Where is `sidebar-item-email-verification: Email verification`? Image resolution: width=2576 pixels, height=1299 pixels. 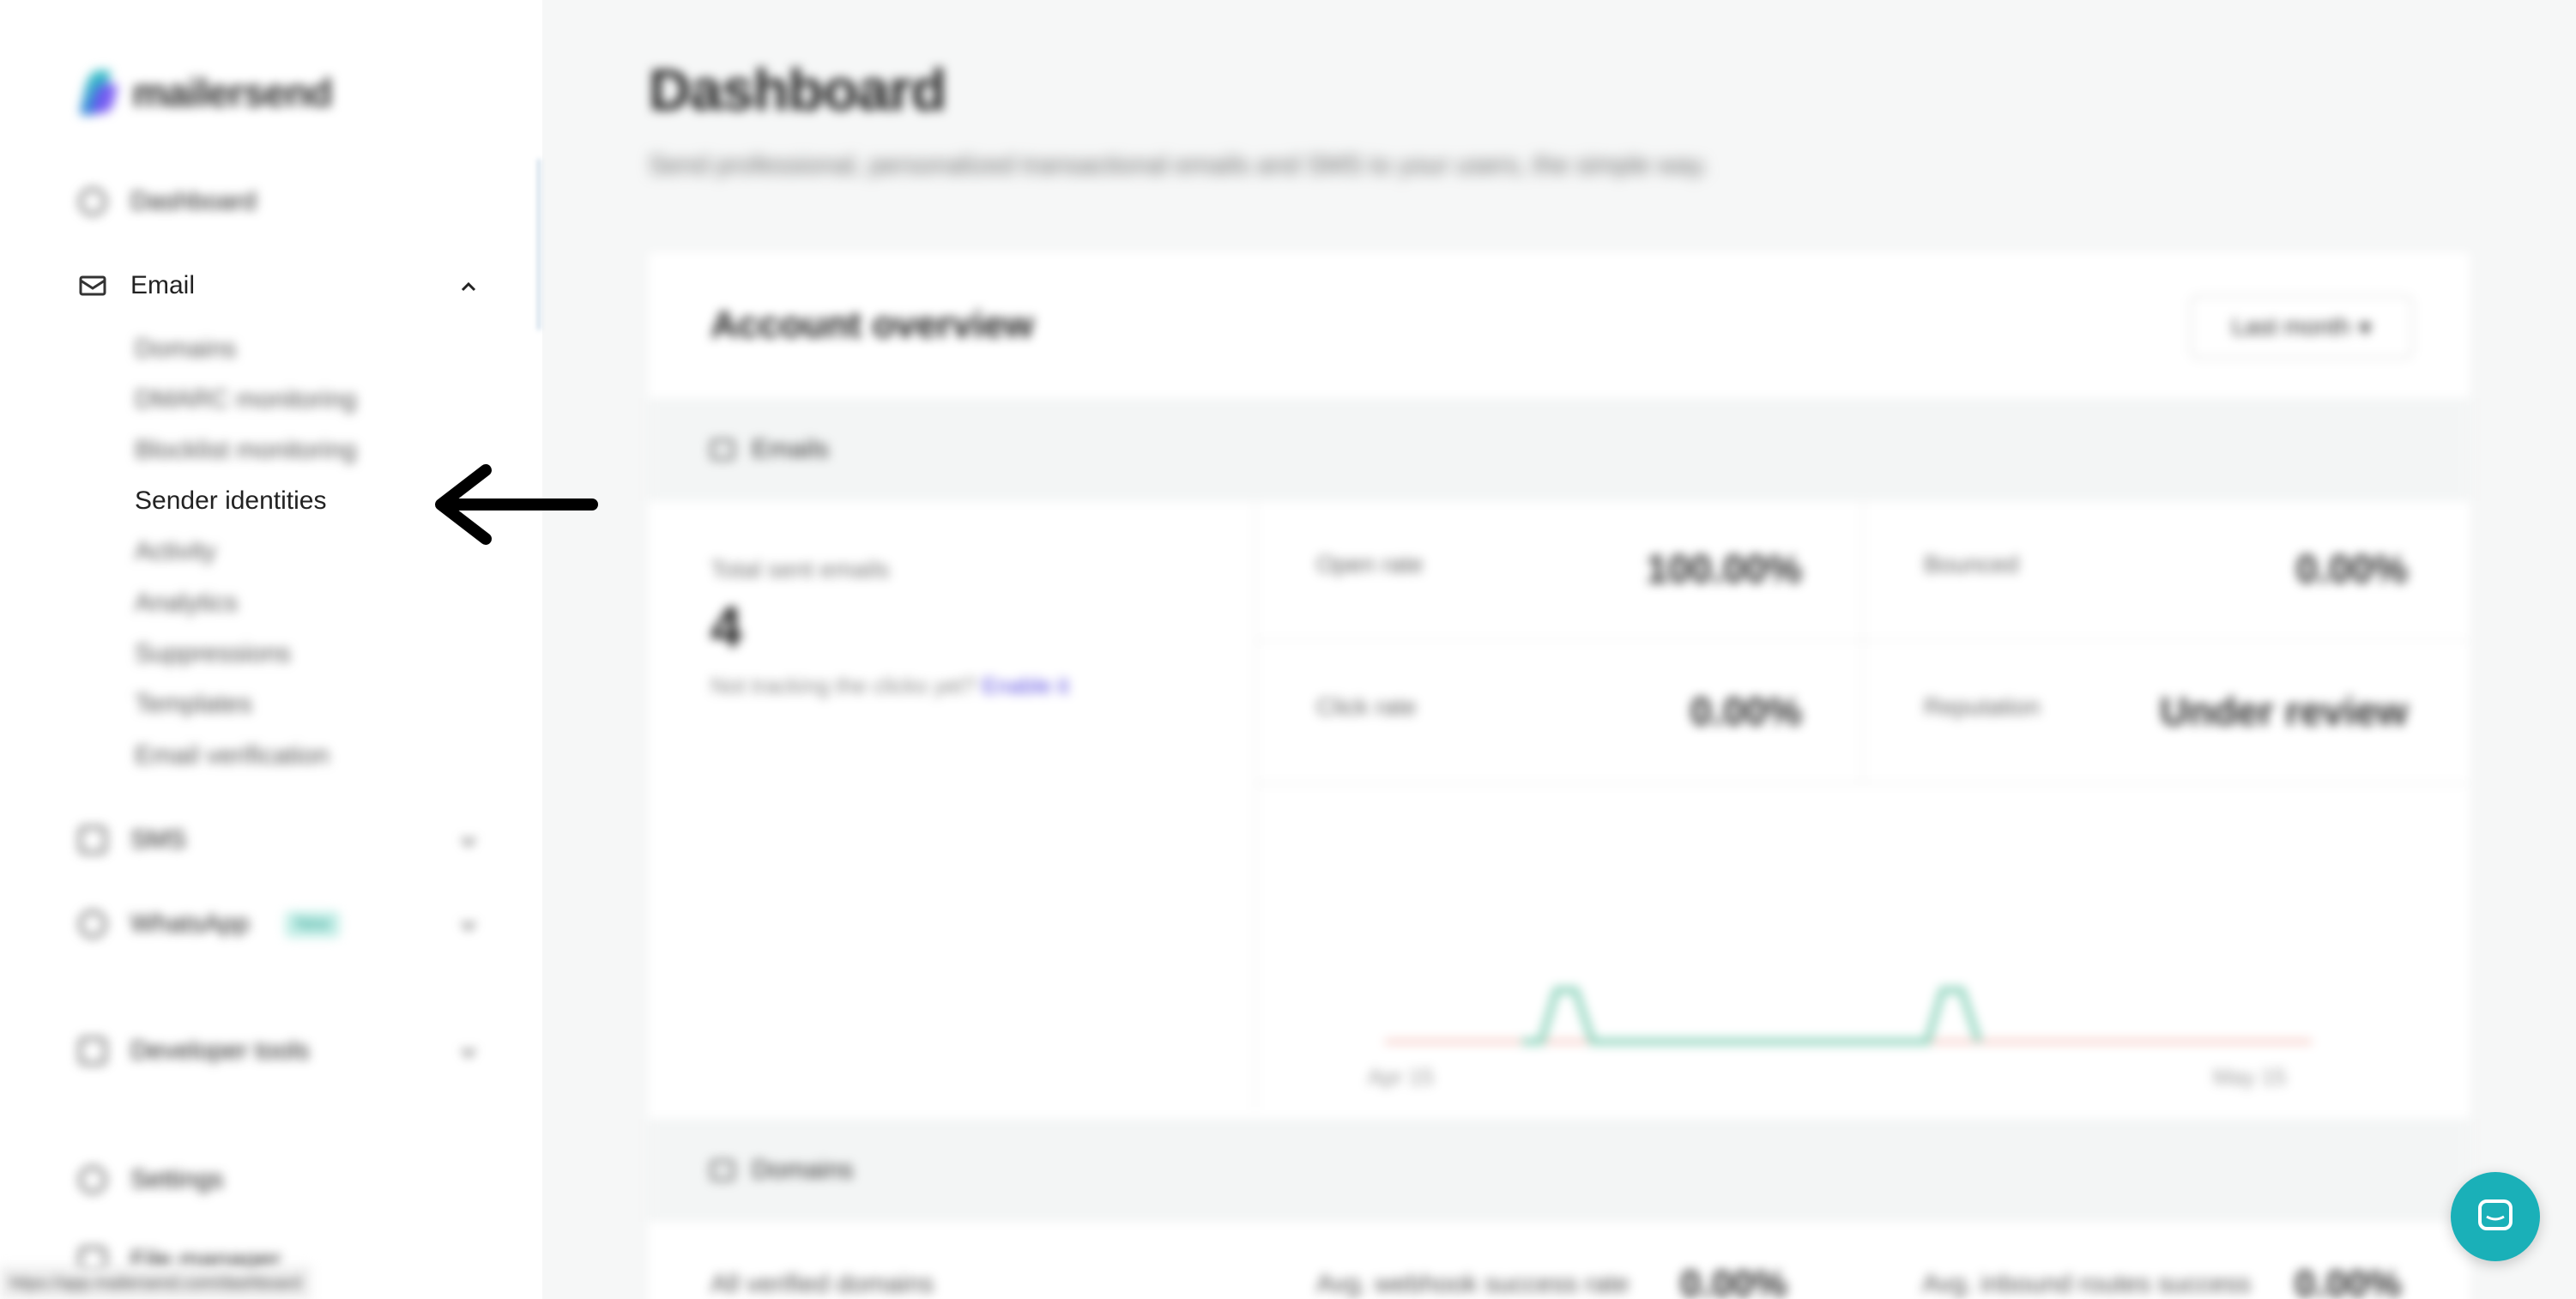
sidebar-item-email-verification: Email verification is located at coordinates (232, 755).